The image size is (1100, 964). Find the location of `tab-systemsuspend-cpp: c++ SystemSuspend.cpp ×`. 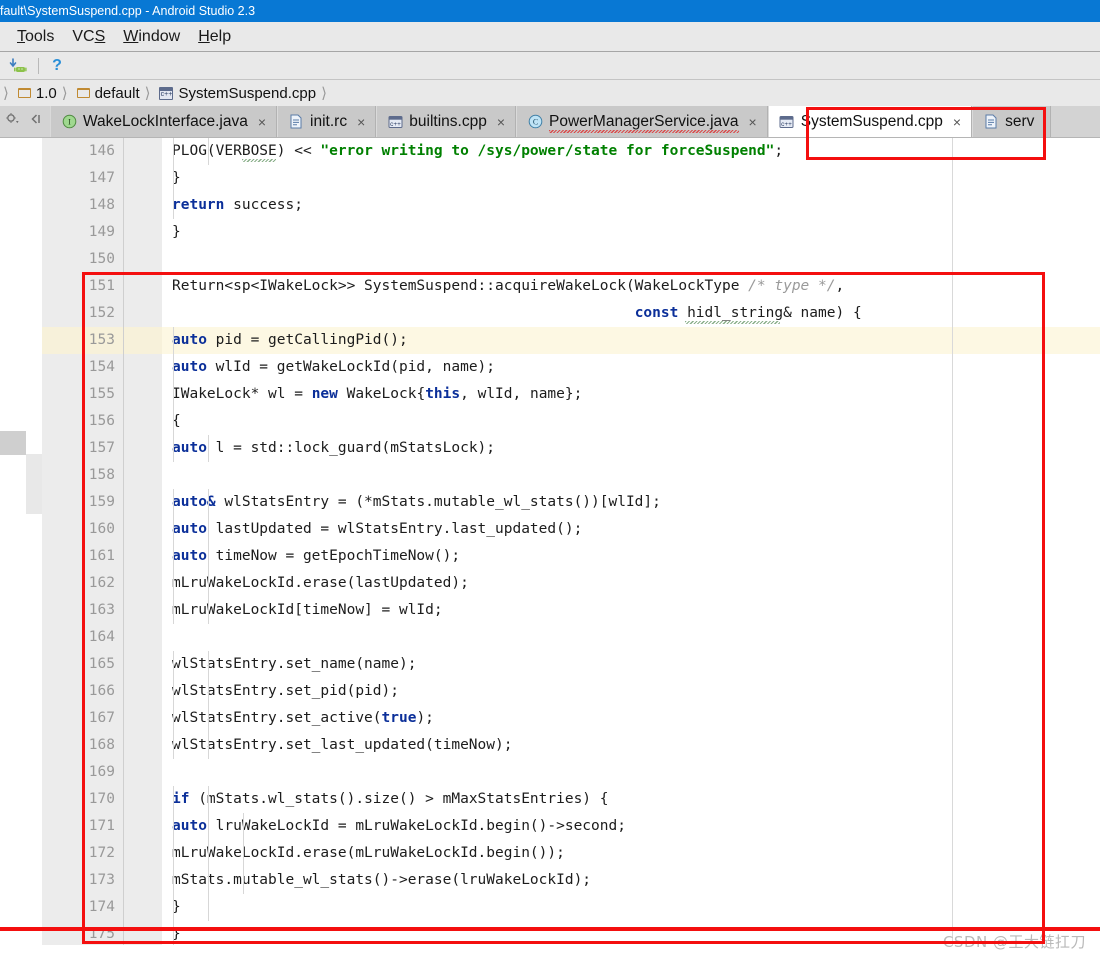

tab-systemsuspend-cpp: c++ SystemSuspend.cpp × is located at coordinates (870, 121).